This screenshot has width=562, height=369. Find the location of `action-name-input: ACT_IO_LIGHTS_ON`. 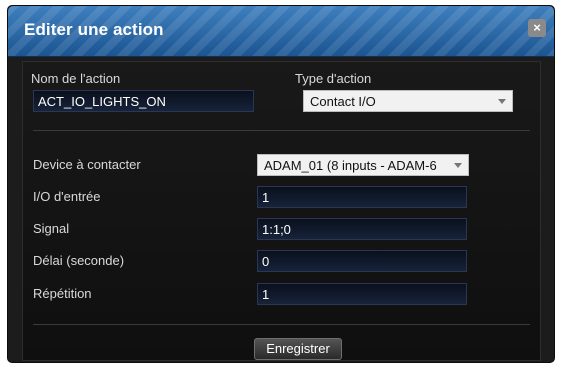

action-name-input: ACT_IO_LIGHTS_ON is located at coordinates (143, 101).